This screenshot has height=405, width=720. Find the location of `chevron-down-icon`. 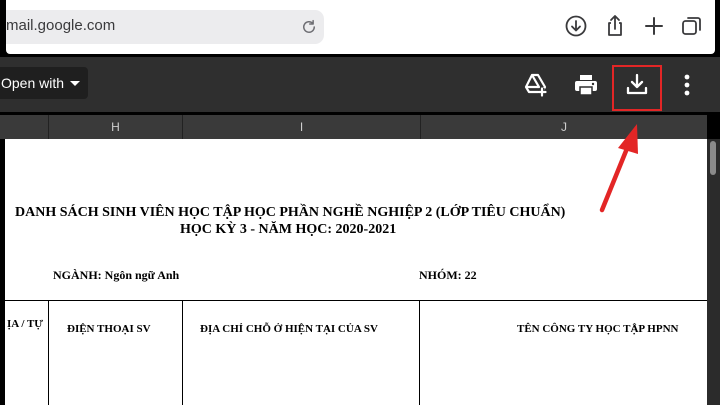

chevron-down-icon is located at coordinates (75, 83).